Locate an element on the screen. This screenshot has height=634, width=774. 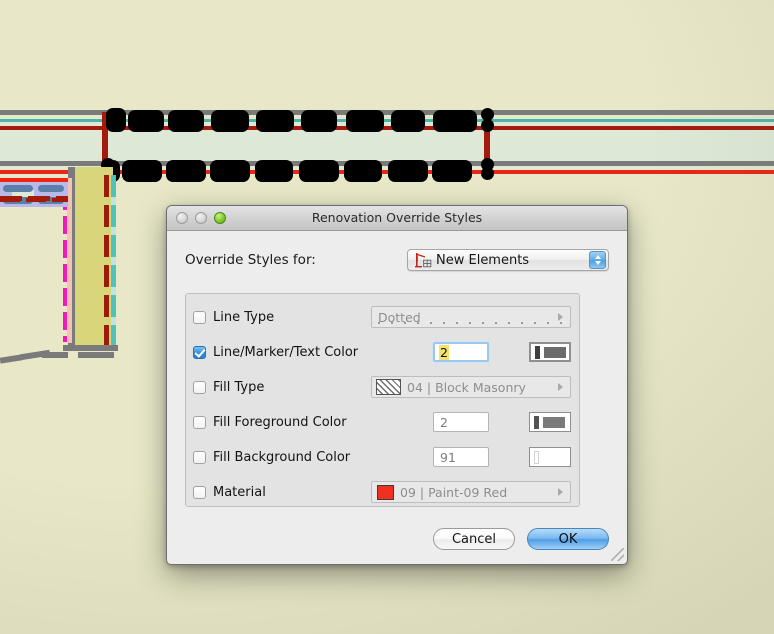
room-line-darkred-dashed is located at coordinates (106, 260).